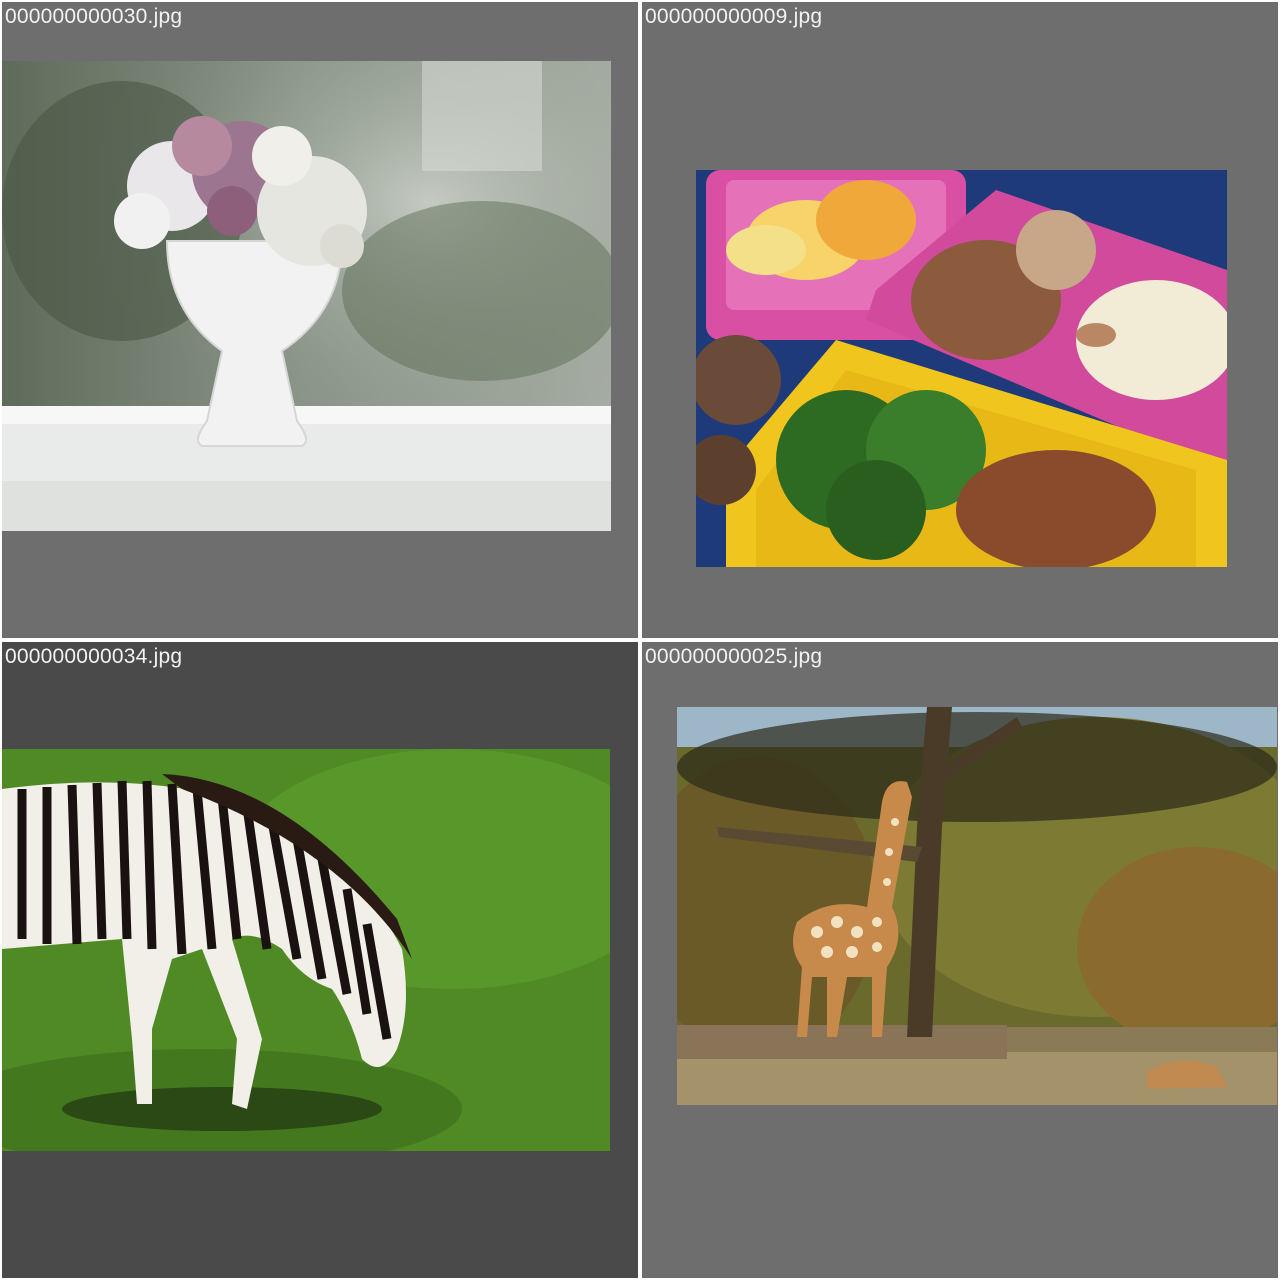 This screenshot has width=1280, height=1280. I want to click on lunch-box-photo, so click(961, 368).